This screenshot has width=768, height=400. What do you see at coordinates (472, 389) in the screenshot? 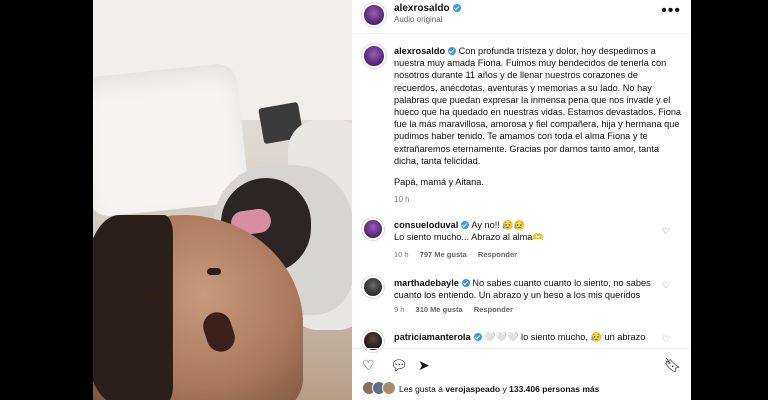
I see `liker-username: verojaspeado` at bounding box center [472, 389].